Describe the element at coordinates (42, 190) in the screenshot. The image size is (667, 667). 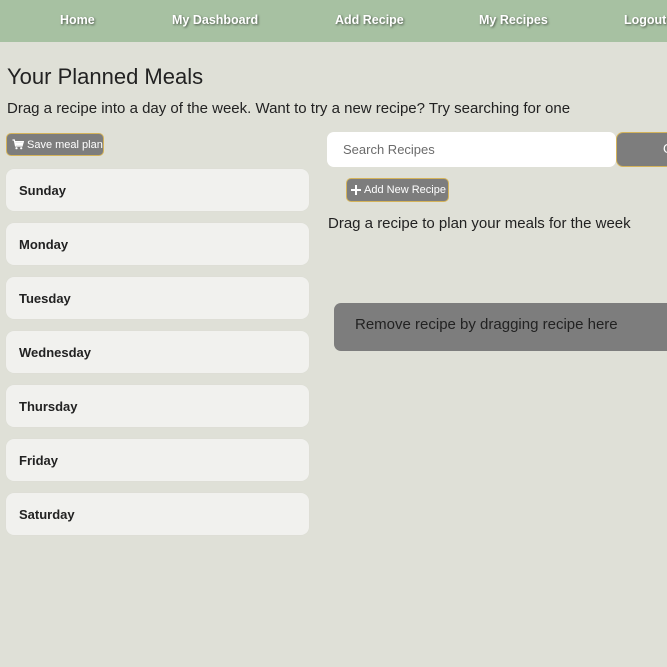
I see `day-label: Sunday` at that location.